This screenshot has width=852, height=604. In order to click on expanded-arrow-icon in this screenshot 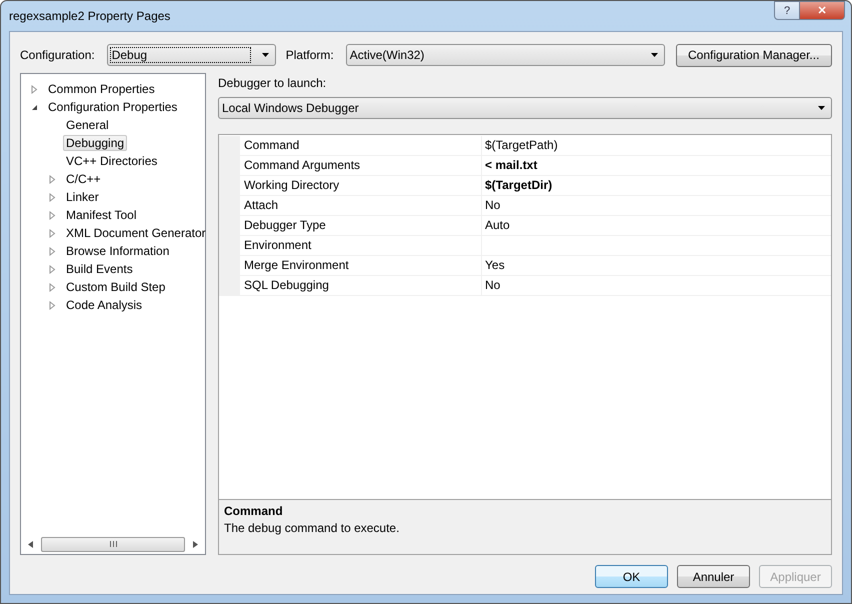, I will do `click(34, 107)`.